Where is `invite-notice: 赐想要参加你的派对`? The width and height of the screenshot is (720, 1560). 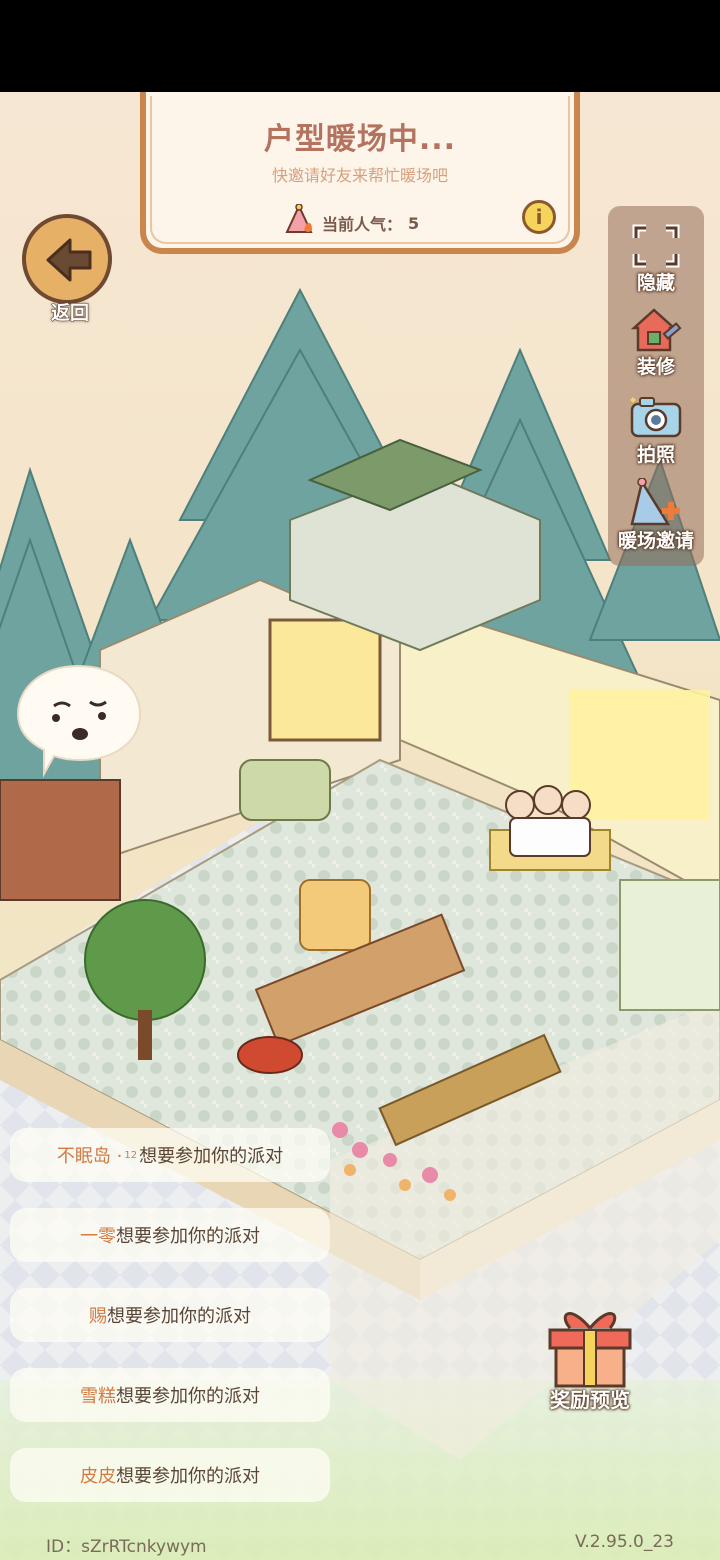 invite-notice: 赐想要参加你的派对 is located at coordinates (170, 1315).